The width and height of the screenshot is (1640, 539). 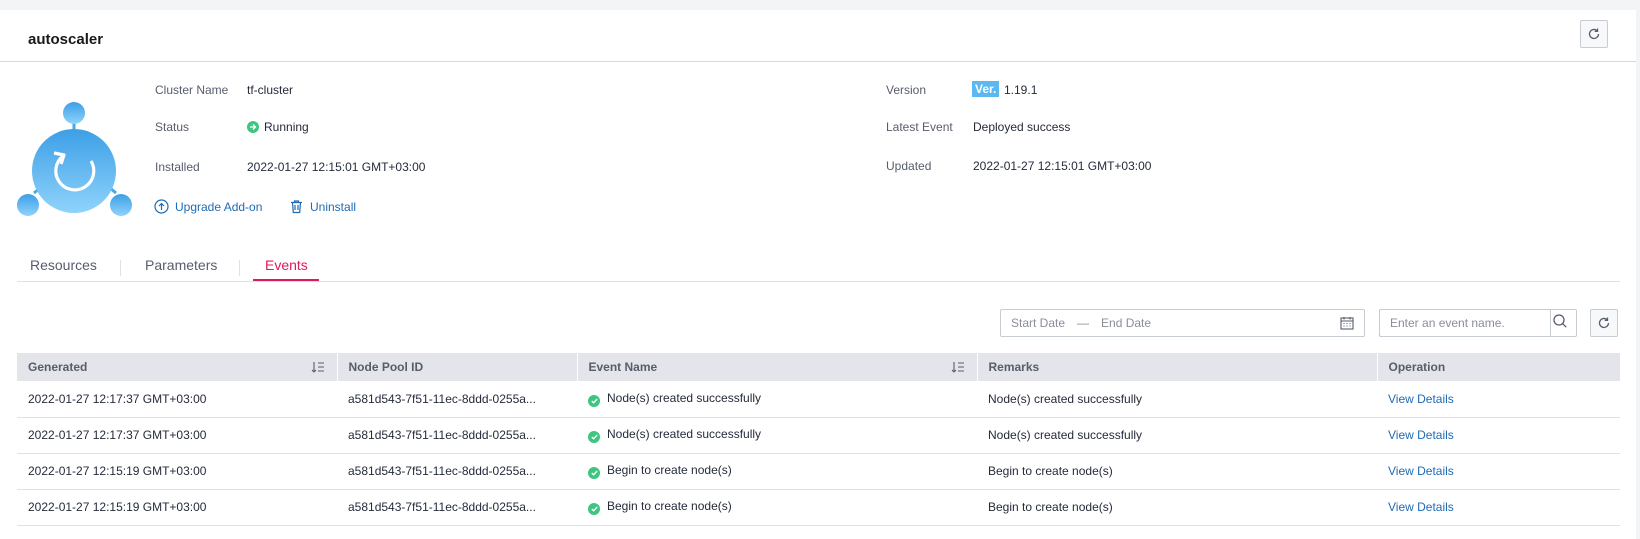 What do you see at coordinates (1014, 367) in the screenshot?
I see `column-header-label: Remarks` at bounding box center [1014, 367].